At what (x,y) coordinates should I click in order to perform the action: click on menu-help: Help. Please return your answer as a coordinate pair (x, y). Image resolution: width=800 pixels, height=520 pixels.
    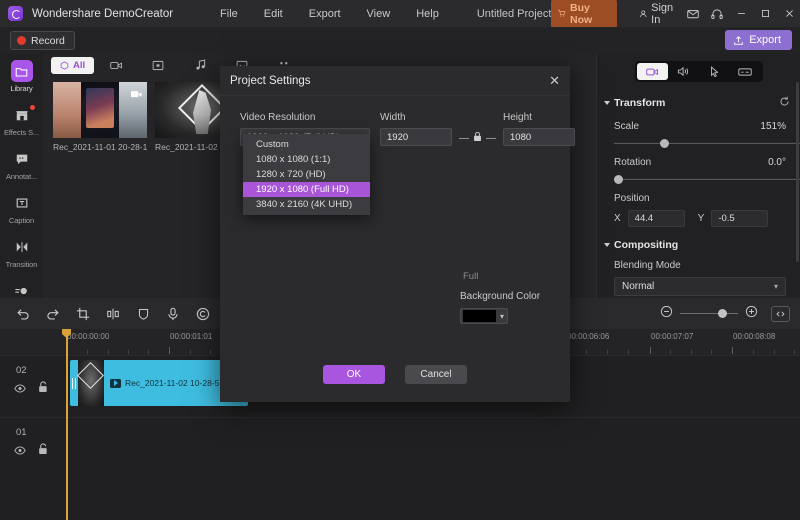
    Looking at the image, I should click on (427, 14).